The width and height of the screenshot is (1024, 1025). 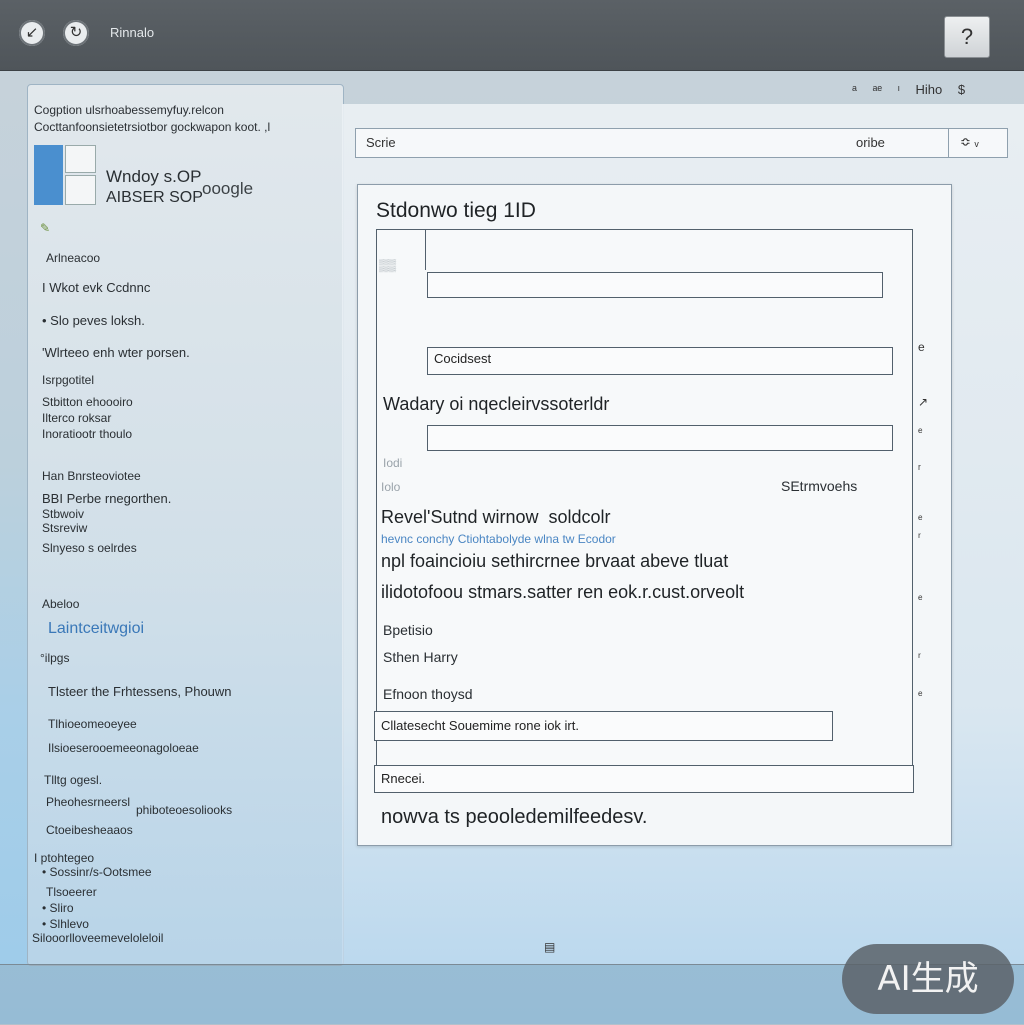 What do you see at coordinates (87, 434) in the screenshot?
I see `sidebar-item: Inoratiootr thoulo` at bounding box center [87, 434].